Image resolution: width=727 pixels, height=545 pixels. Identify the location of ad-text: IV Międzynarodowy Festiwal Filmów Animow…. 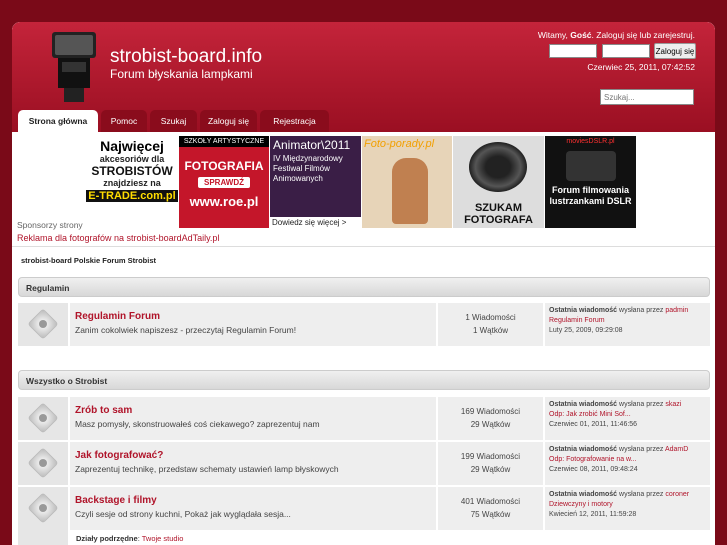
(308, 168).